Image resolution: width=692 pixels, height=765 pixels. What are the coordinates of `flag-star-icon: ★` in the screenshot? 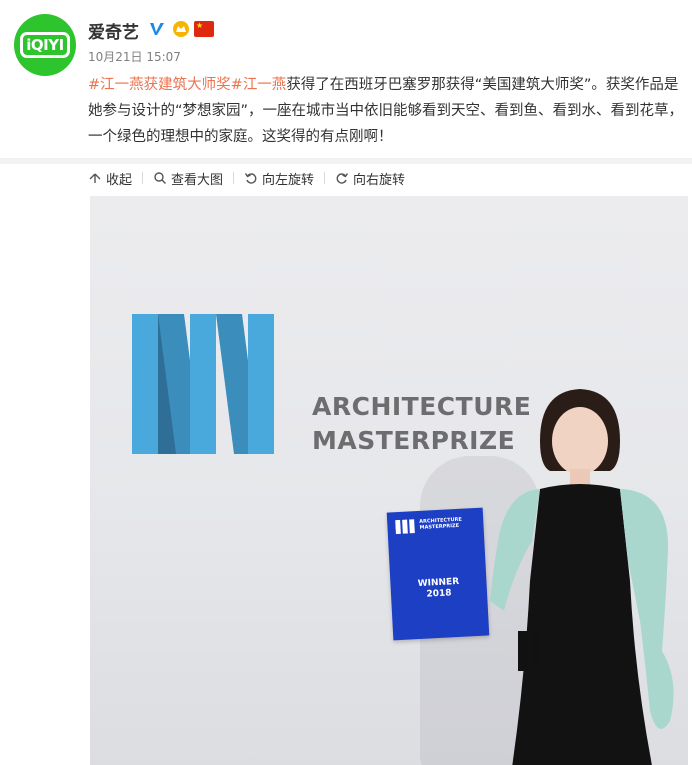 It's located at (200, 25).